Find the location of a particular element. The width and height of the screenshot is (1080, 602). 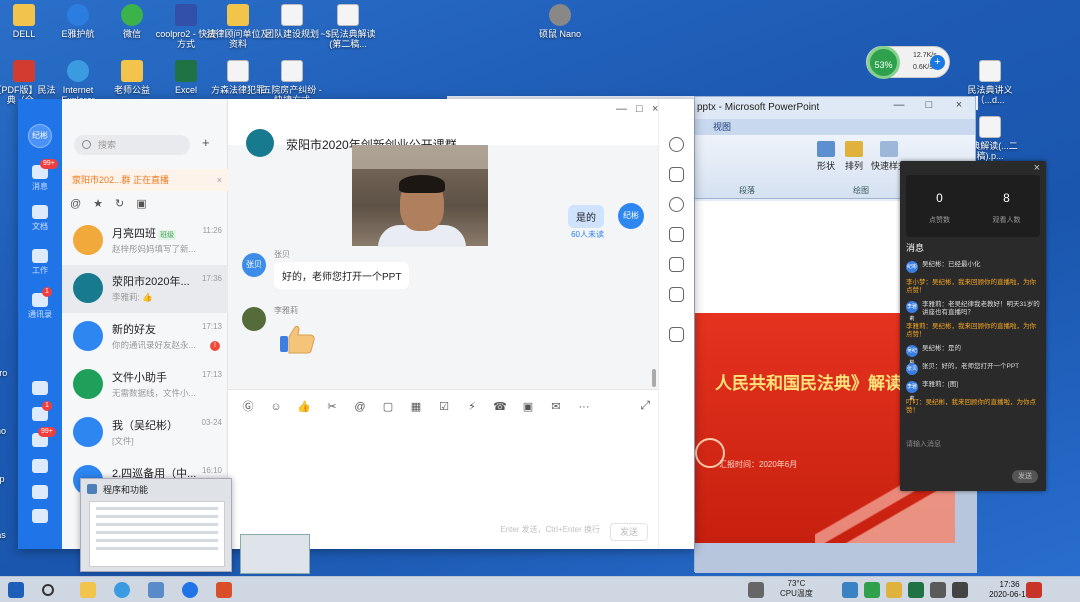

checkbox-icon: ☑ is located at coordinates (444, 406).